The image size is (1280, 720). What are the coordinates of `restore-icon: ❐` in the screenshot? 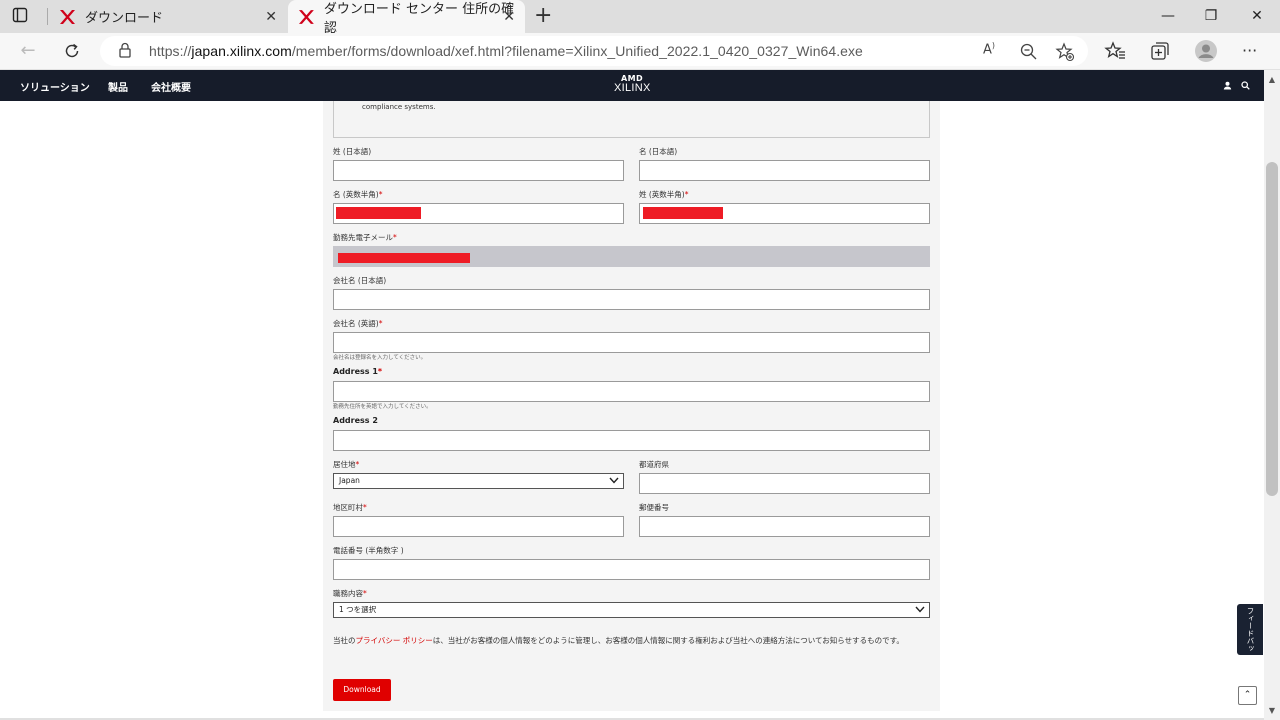 It's located at (1211, 16).